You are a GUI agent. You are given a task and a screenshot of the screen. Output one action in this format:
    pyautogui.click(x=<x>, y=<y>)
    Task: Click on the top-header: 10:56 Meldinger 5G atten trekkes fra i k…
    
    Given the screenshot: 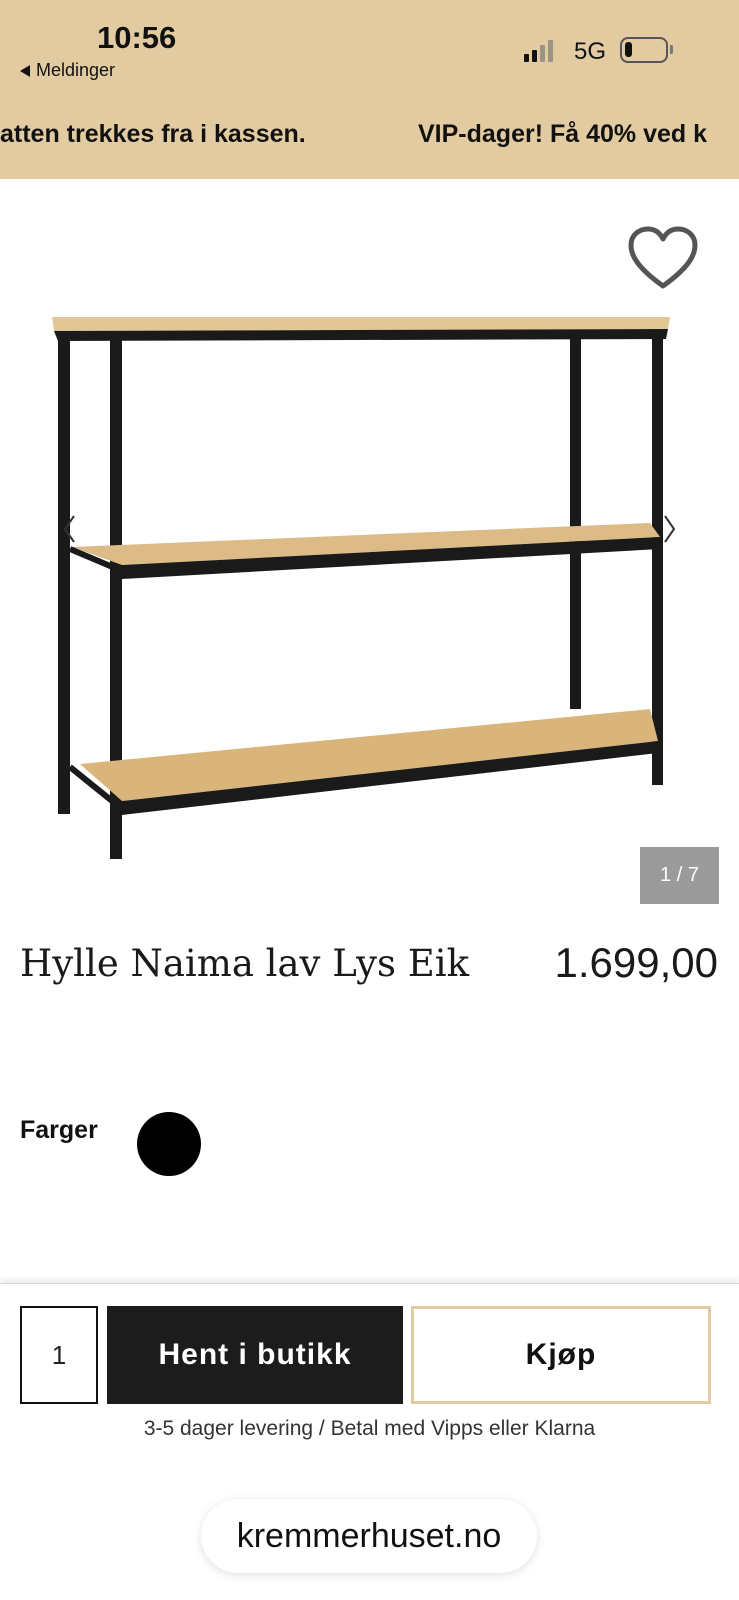 What is the action you would take?
    pyautogui.click(x=369, y=89)
    